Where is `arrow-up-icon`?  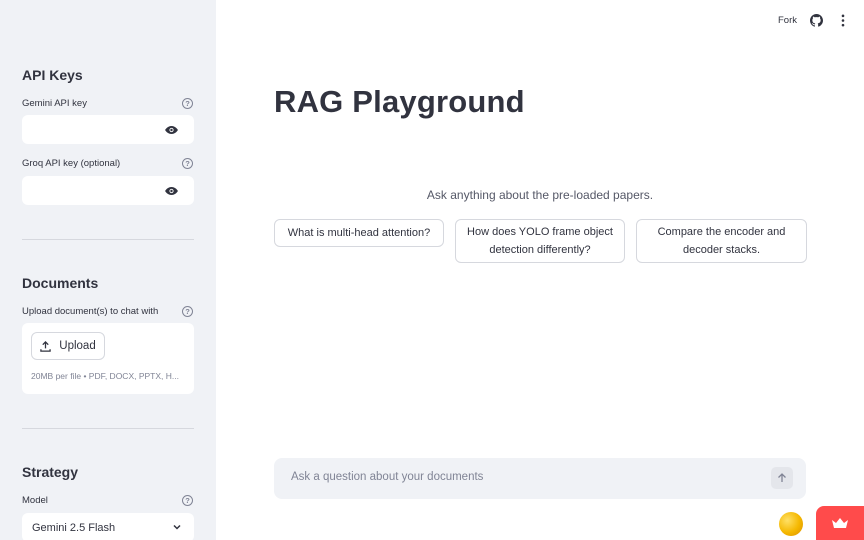 arrow-up-icon is located at coordinates (782, 477).